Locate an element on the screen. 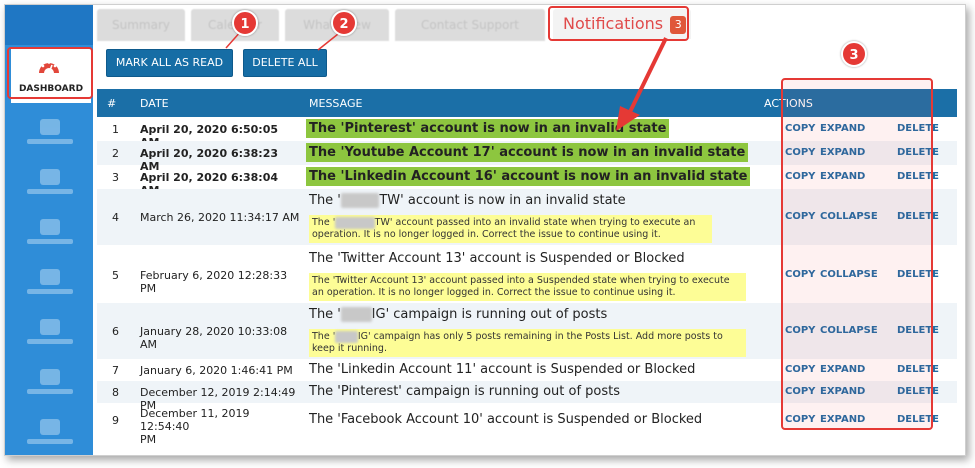 This screenshot has width=975, height=468. row-date: February 6, 2020 12:28:33 PM is located at coordinates (214, 282).